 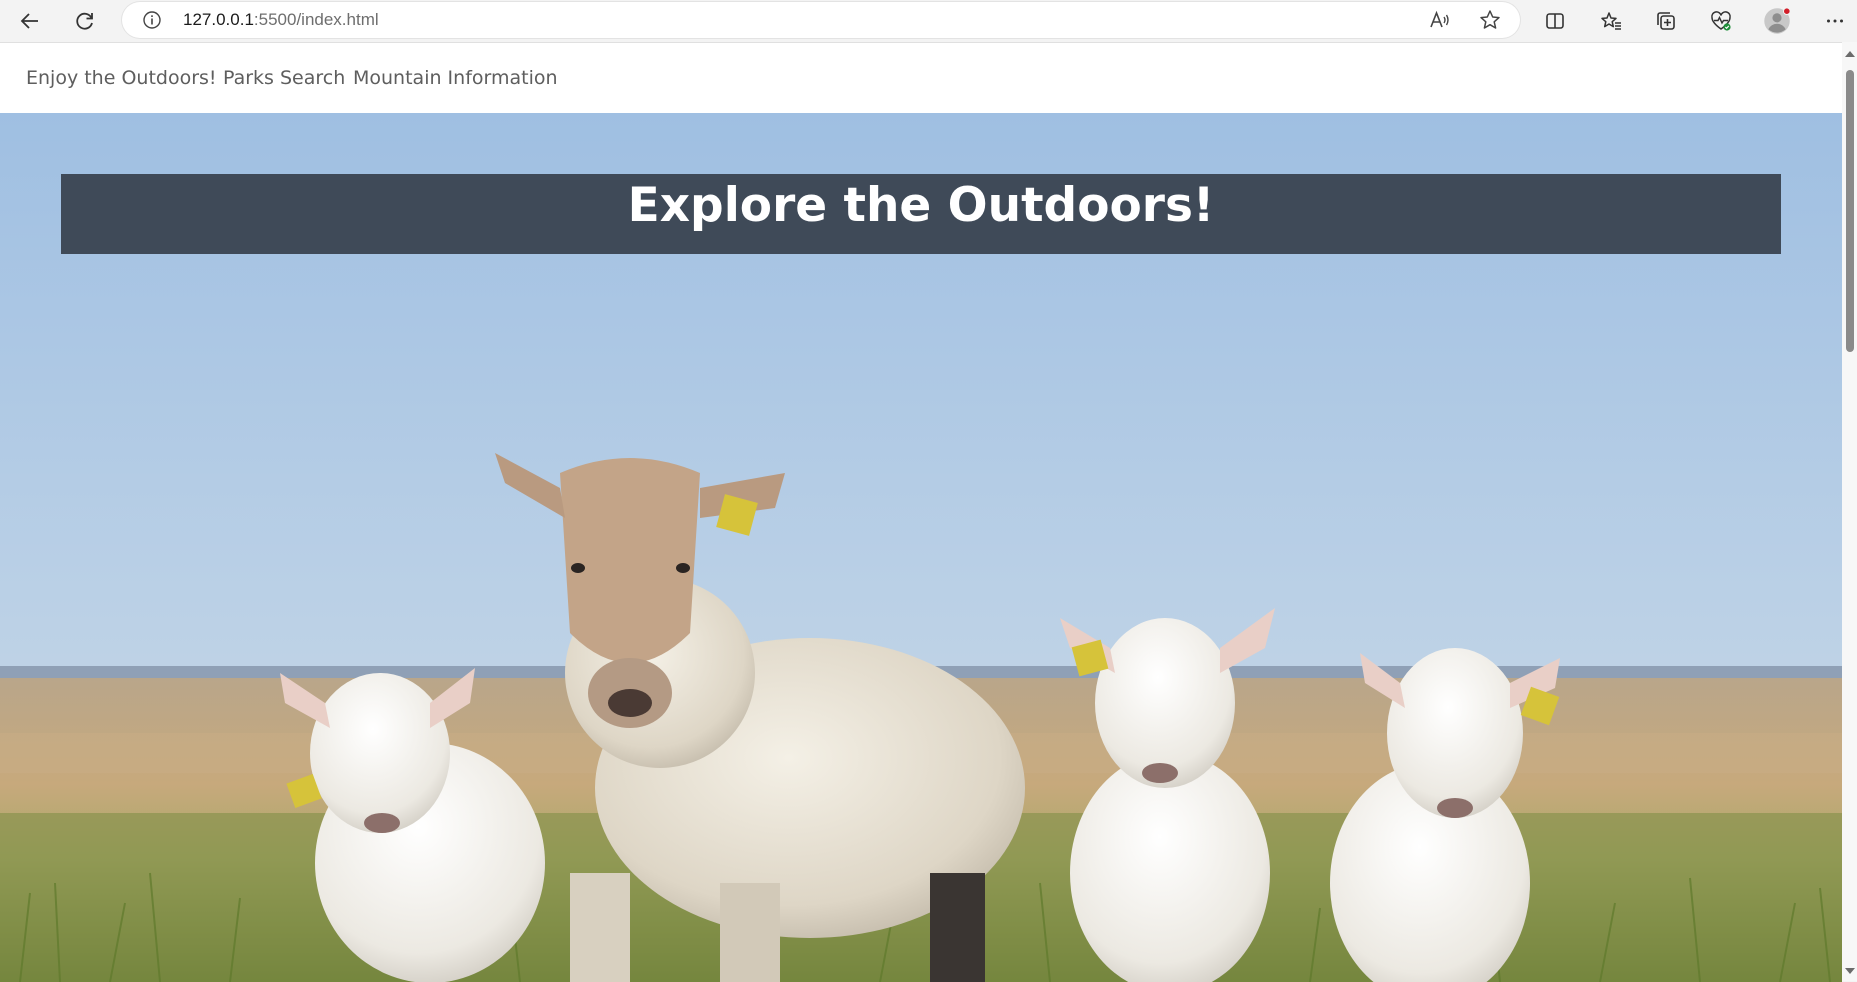 I want to click on read-aloud-icon, so click(x=1440, y=20).